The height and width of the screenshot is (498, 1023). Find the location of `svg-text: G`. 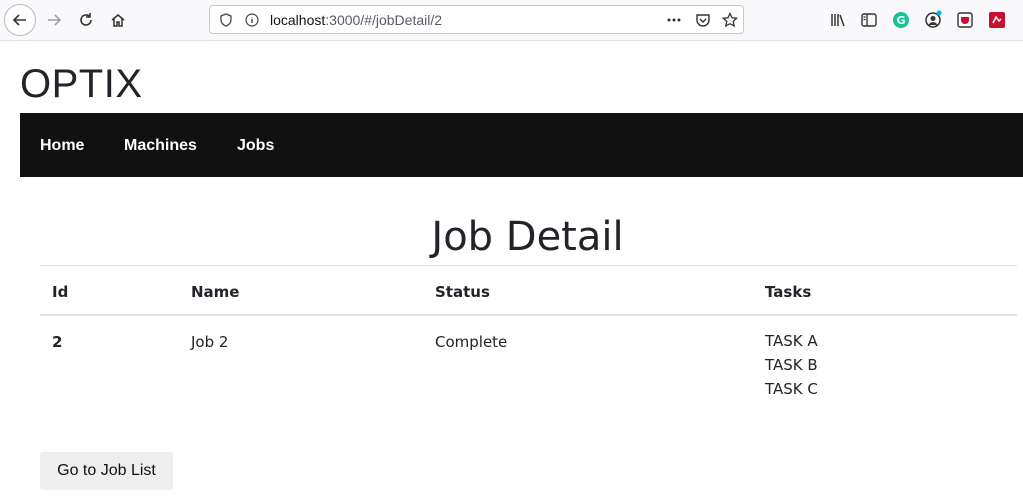

svg-text: G is located at coordinates (900, 20).